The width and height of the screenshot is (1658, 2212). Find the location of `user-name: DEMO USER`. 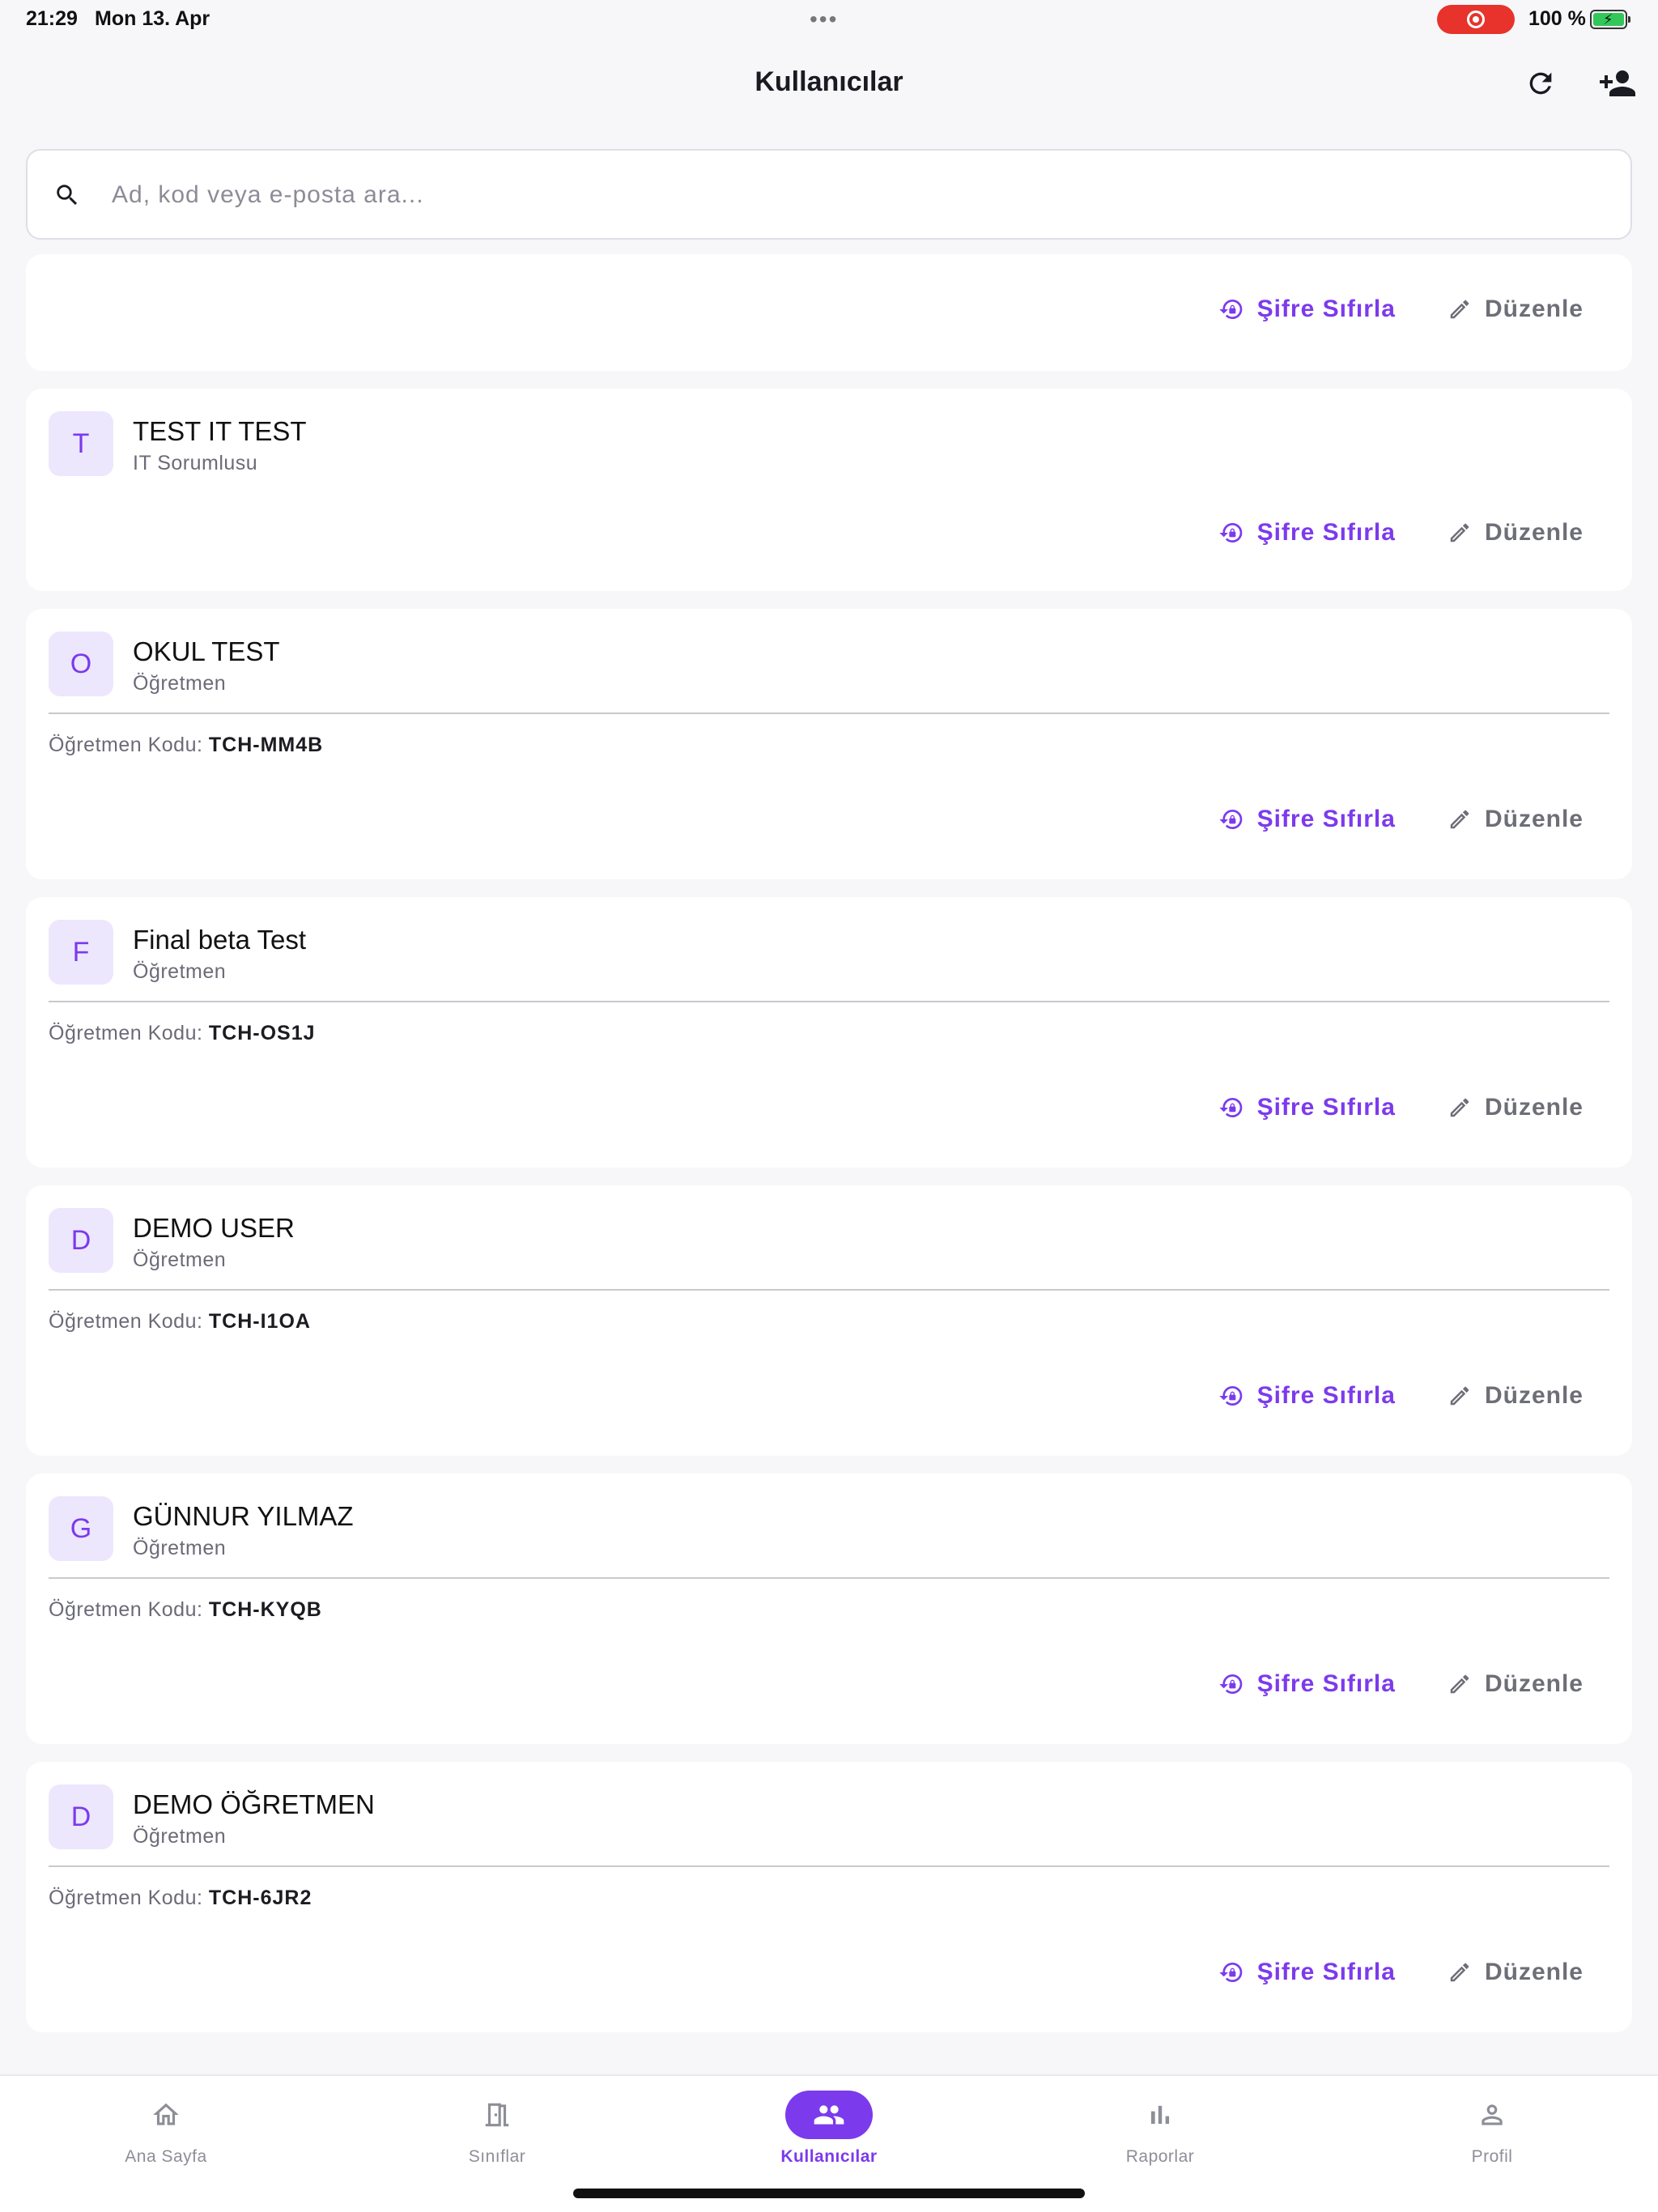

user-name: DEMO USER is located at coordinates (214, 1228).